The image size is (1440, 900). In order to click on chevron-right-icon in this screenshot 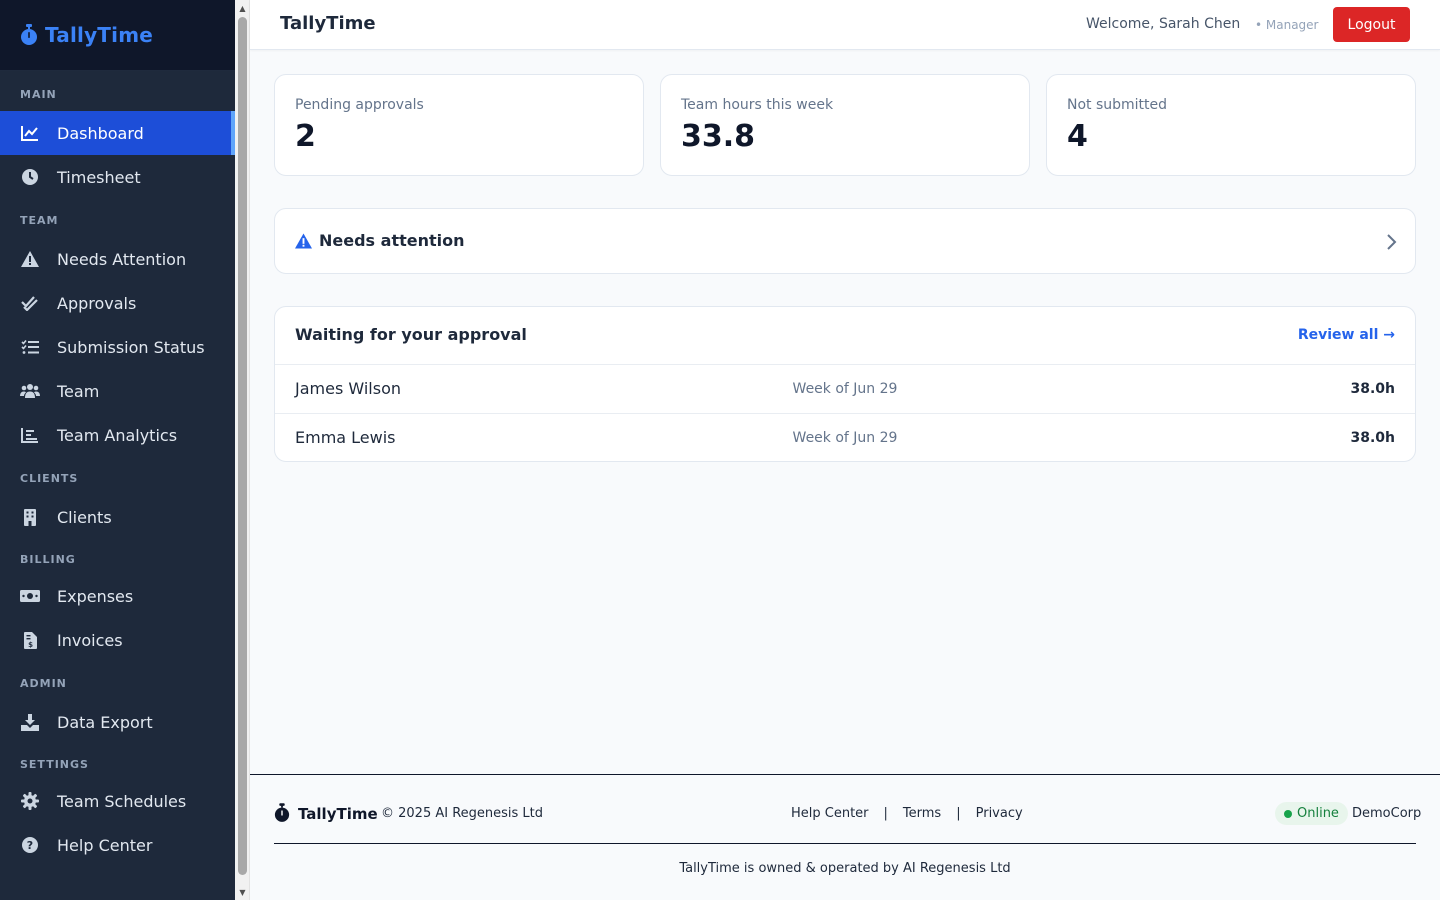, I will do `click(1391, 242)`.